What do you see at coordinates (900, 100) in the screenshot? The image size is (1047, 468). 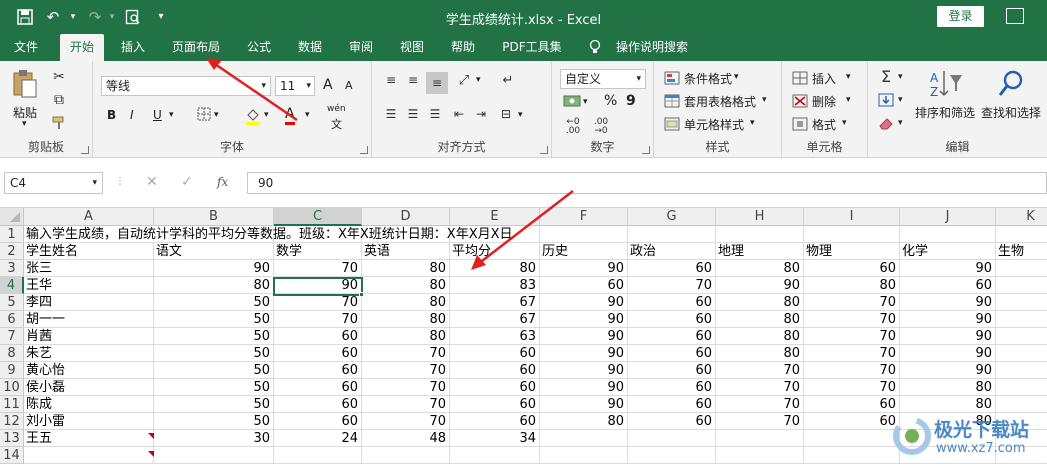 I see `fill-dropdown-icon: ▾` at bounding box center [900, 100].